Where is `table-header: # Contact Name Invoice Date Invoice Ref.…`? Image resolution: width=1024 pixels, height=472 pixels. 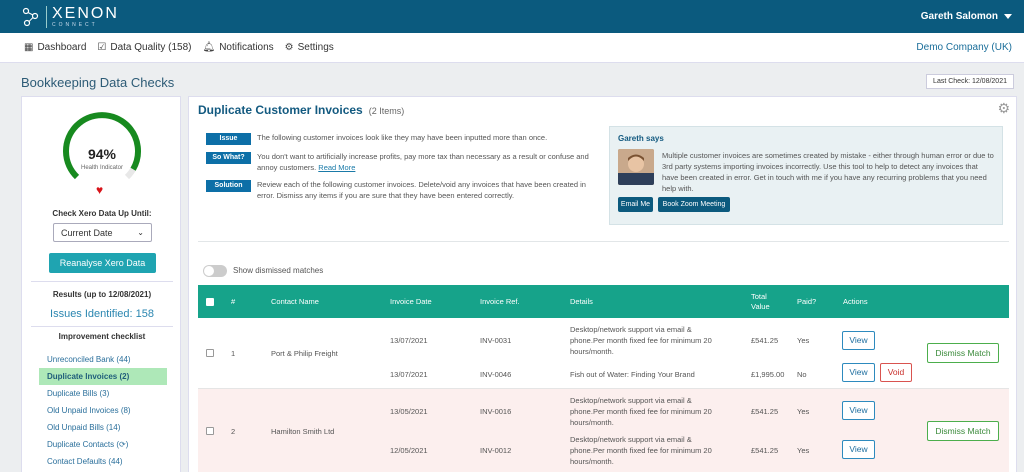
table-header: # Contact Name Invoice Date Invoice Ref.… is located at coordinates (603, 301).